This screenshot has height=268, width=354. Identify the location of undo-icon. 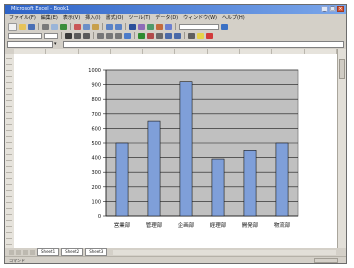
(109, 26).